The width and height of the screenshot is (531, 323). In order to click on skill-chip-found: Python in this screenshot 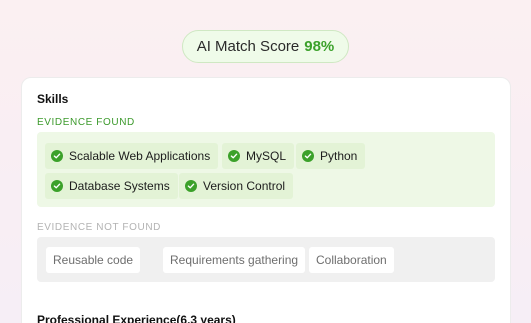, I will do `click(331, 156)`.